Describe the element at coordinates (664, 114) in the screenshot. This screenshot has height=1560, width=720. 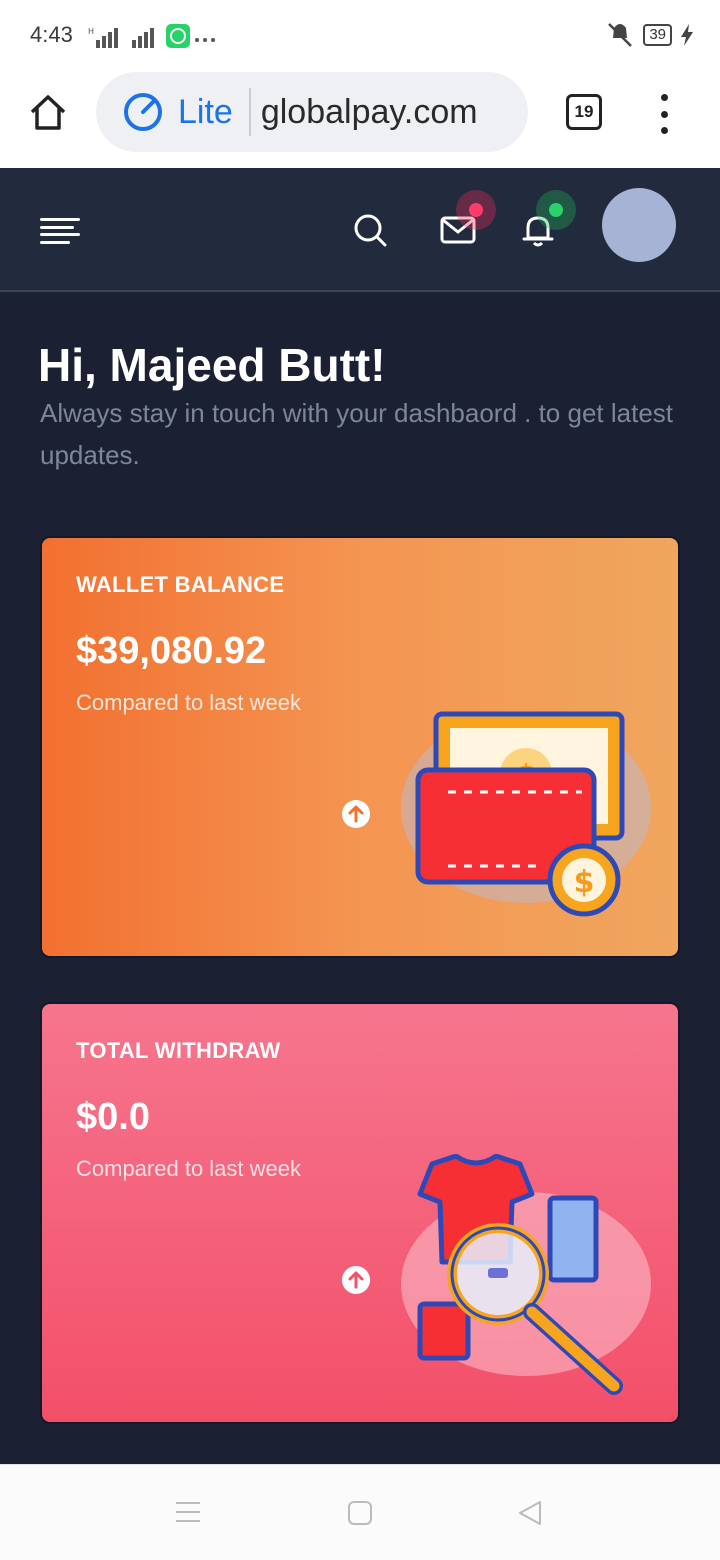
I see `browser-menu-icon` at that location.